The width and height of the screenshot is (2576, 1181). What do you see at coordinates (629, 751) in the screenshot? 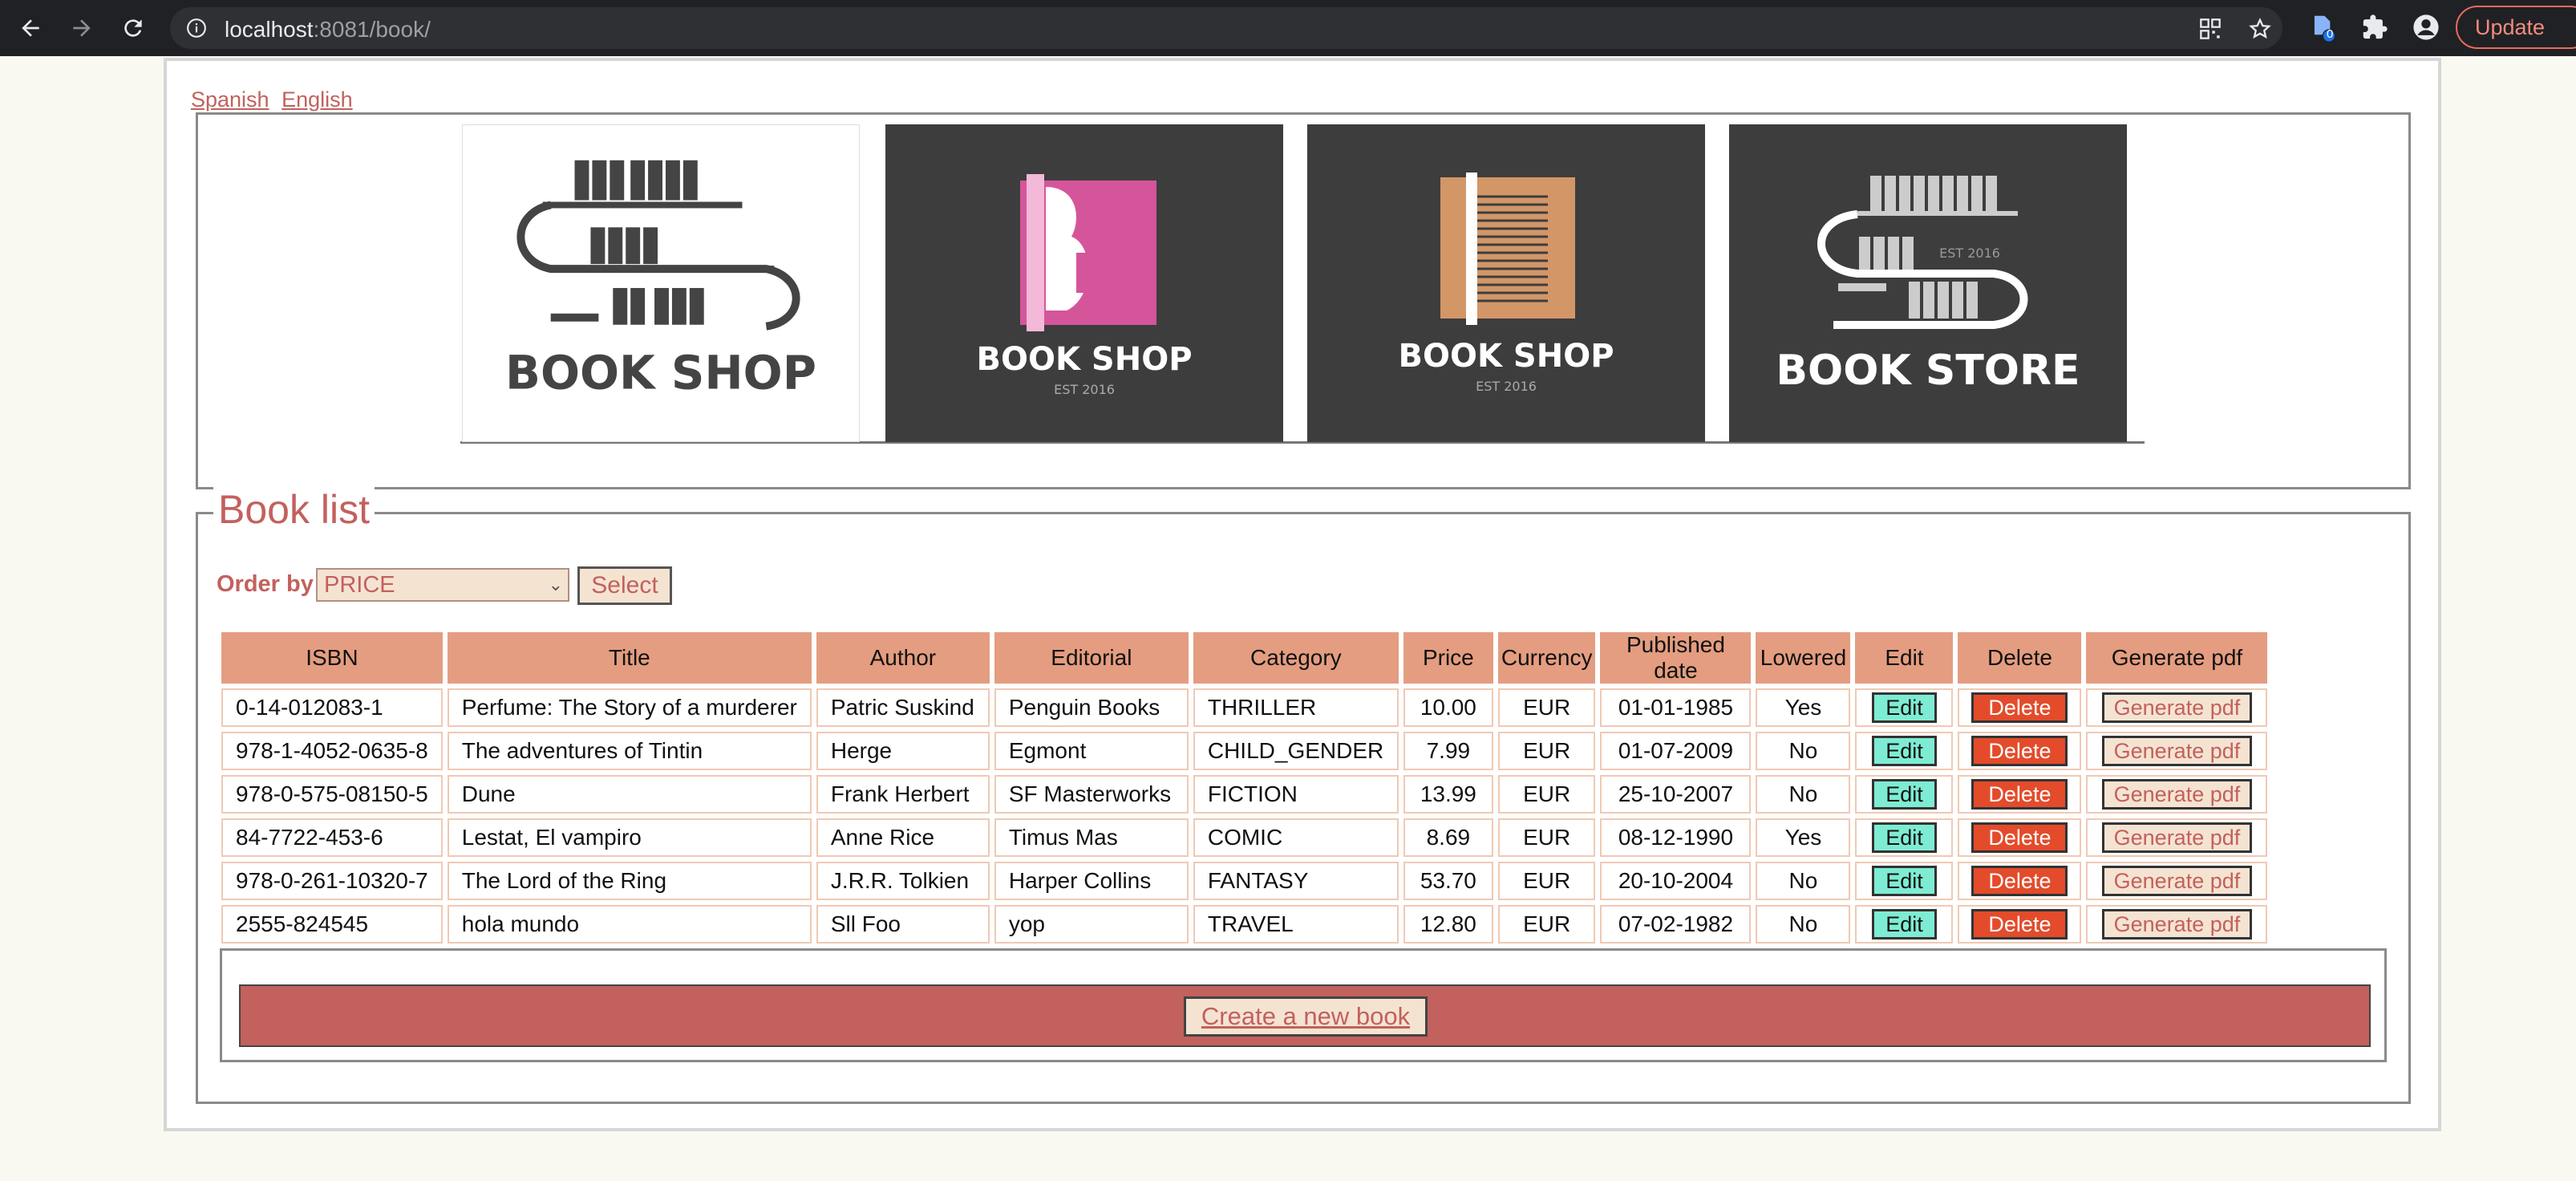
I see `cell-title: The adventures of Tintin` at bounding box center [629, 751].